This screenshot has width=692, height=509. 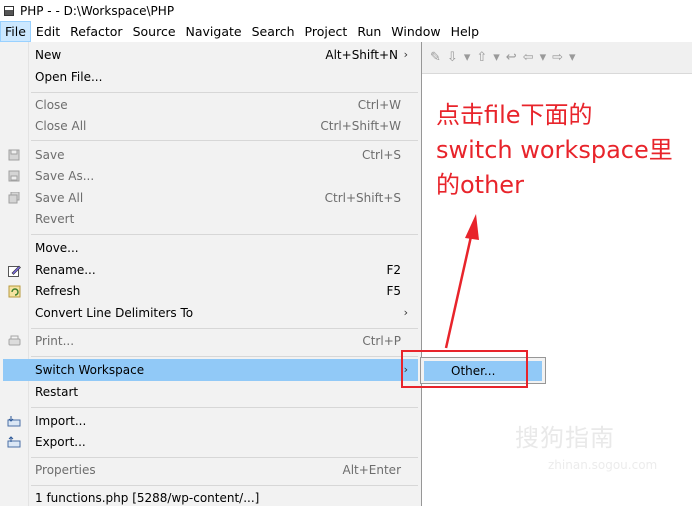 I want to click on watermark-url: zhinan.sogou.com, so click(x=603, y=465).